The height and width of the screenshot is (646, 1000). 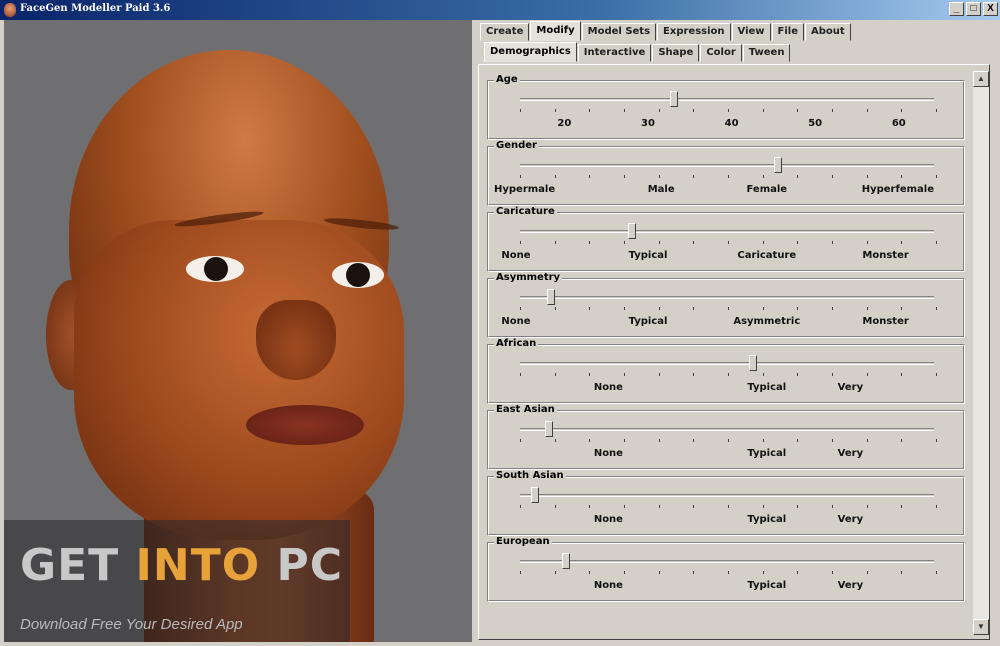 What do you see at coordinates (727, 495) in the screenshot?
I see `slider-track-south-asian` at bounding box center [727, 495].